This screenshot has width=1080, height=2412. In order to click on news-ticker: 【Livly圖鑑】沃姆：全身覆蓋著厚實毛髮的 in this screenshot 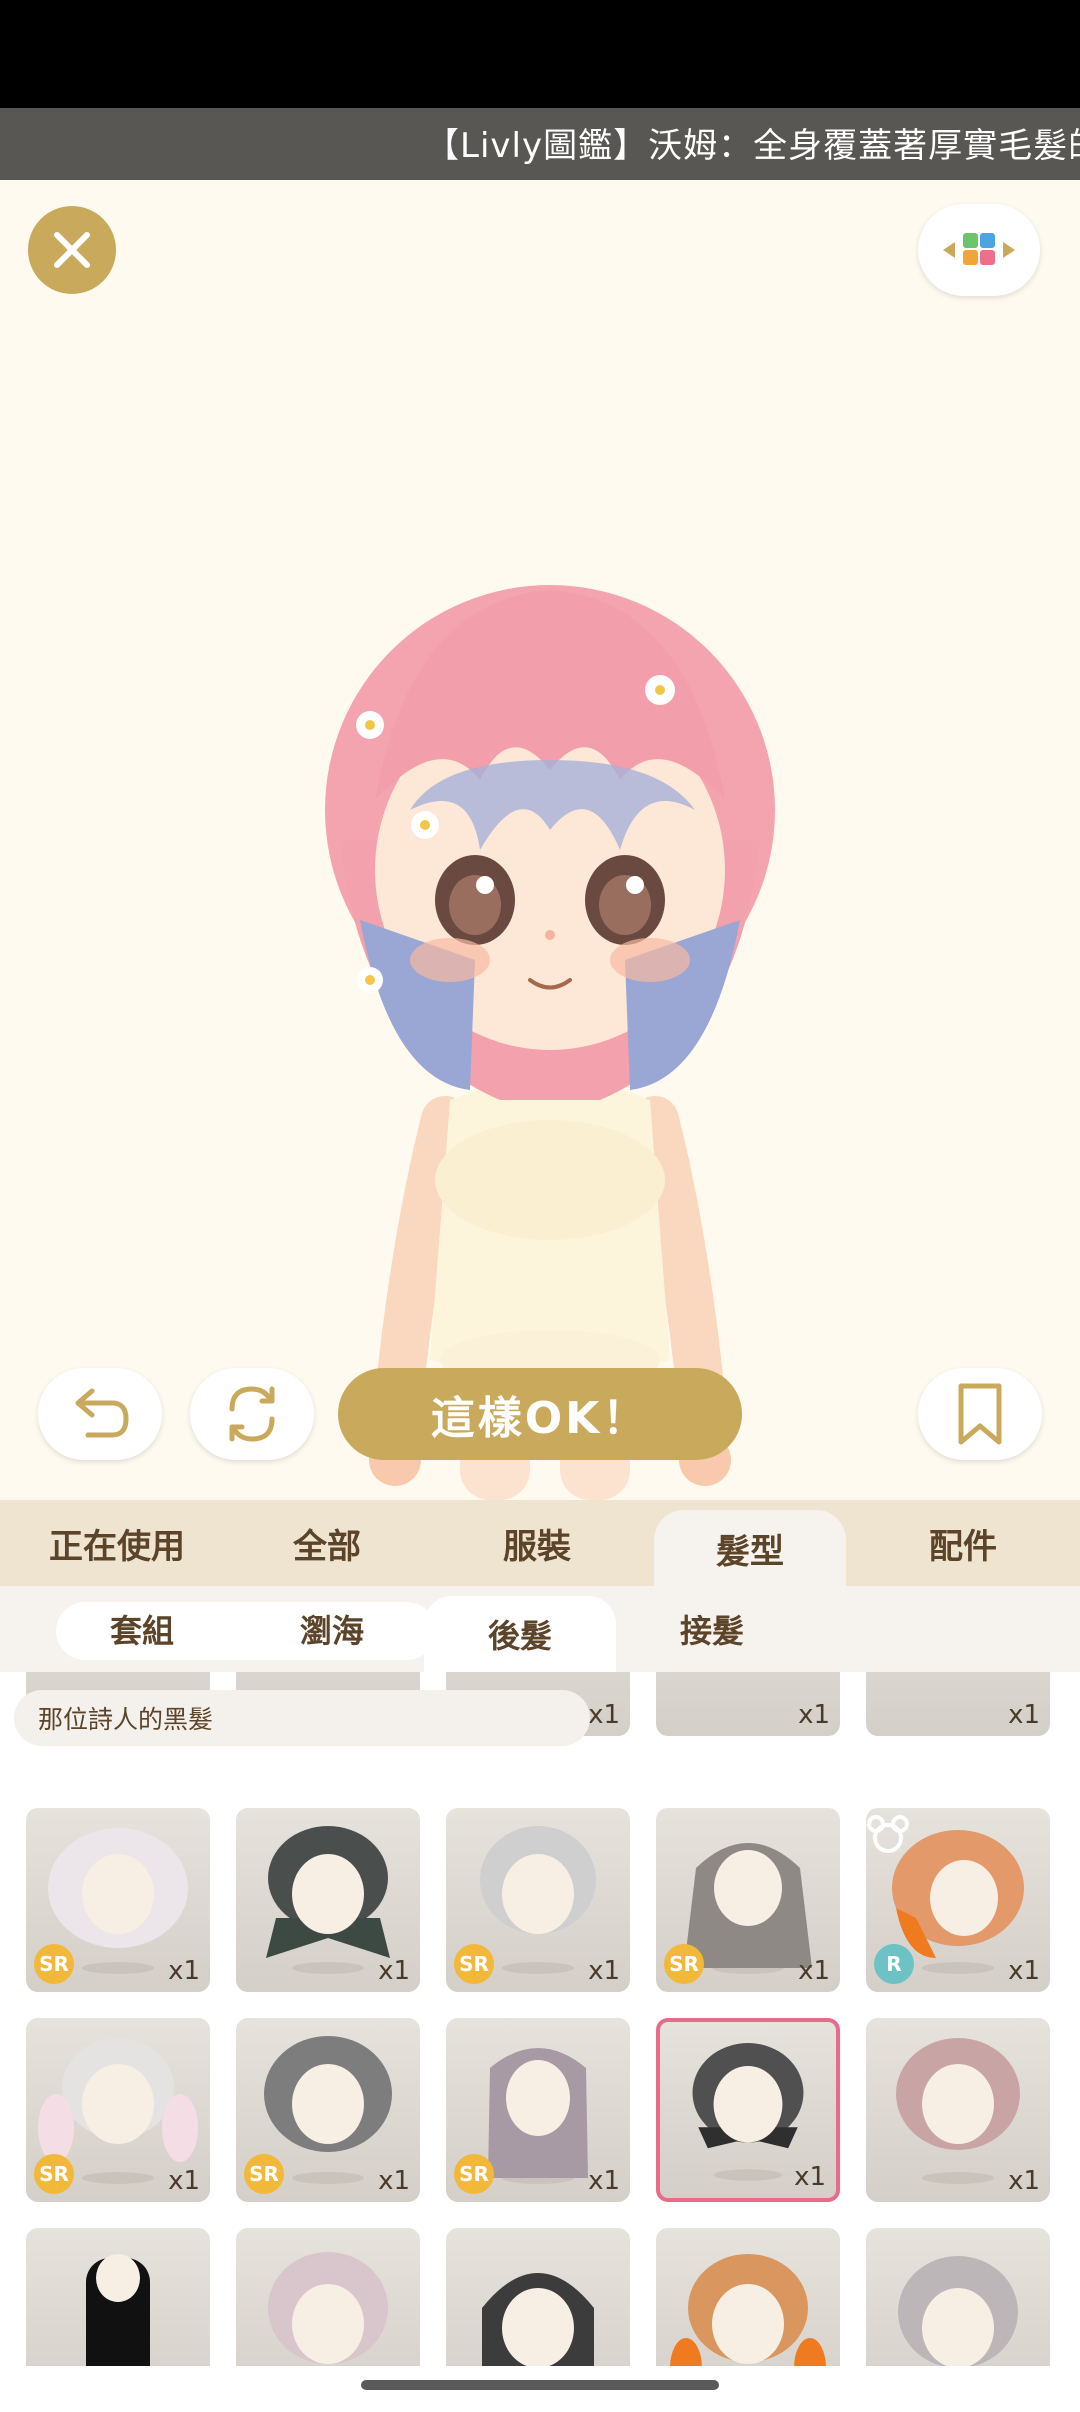, I will do `click(540, 144)`.